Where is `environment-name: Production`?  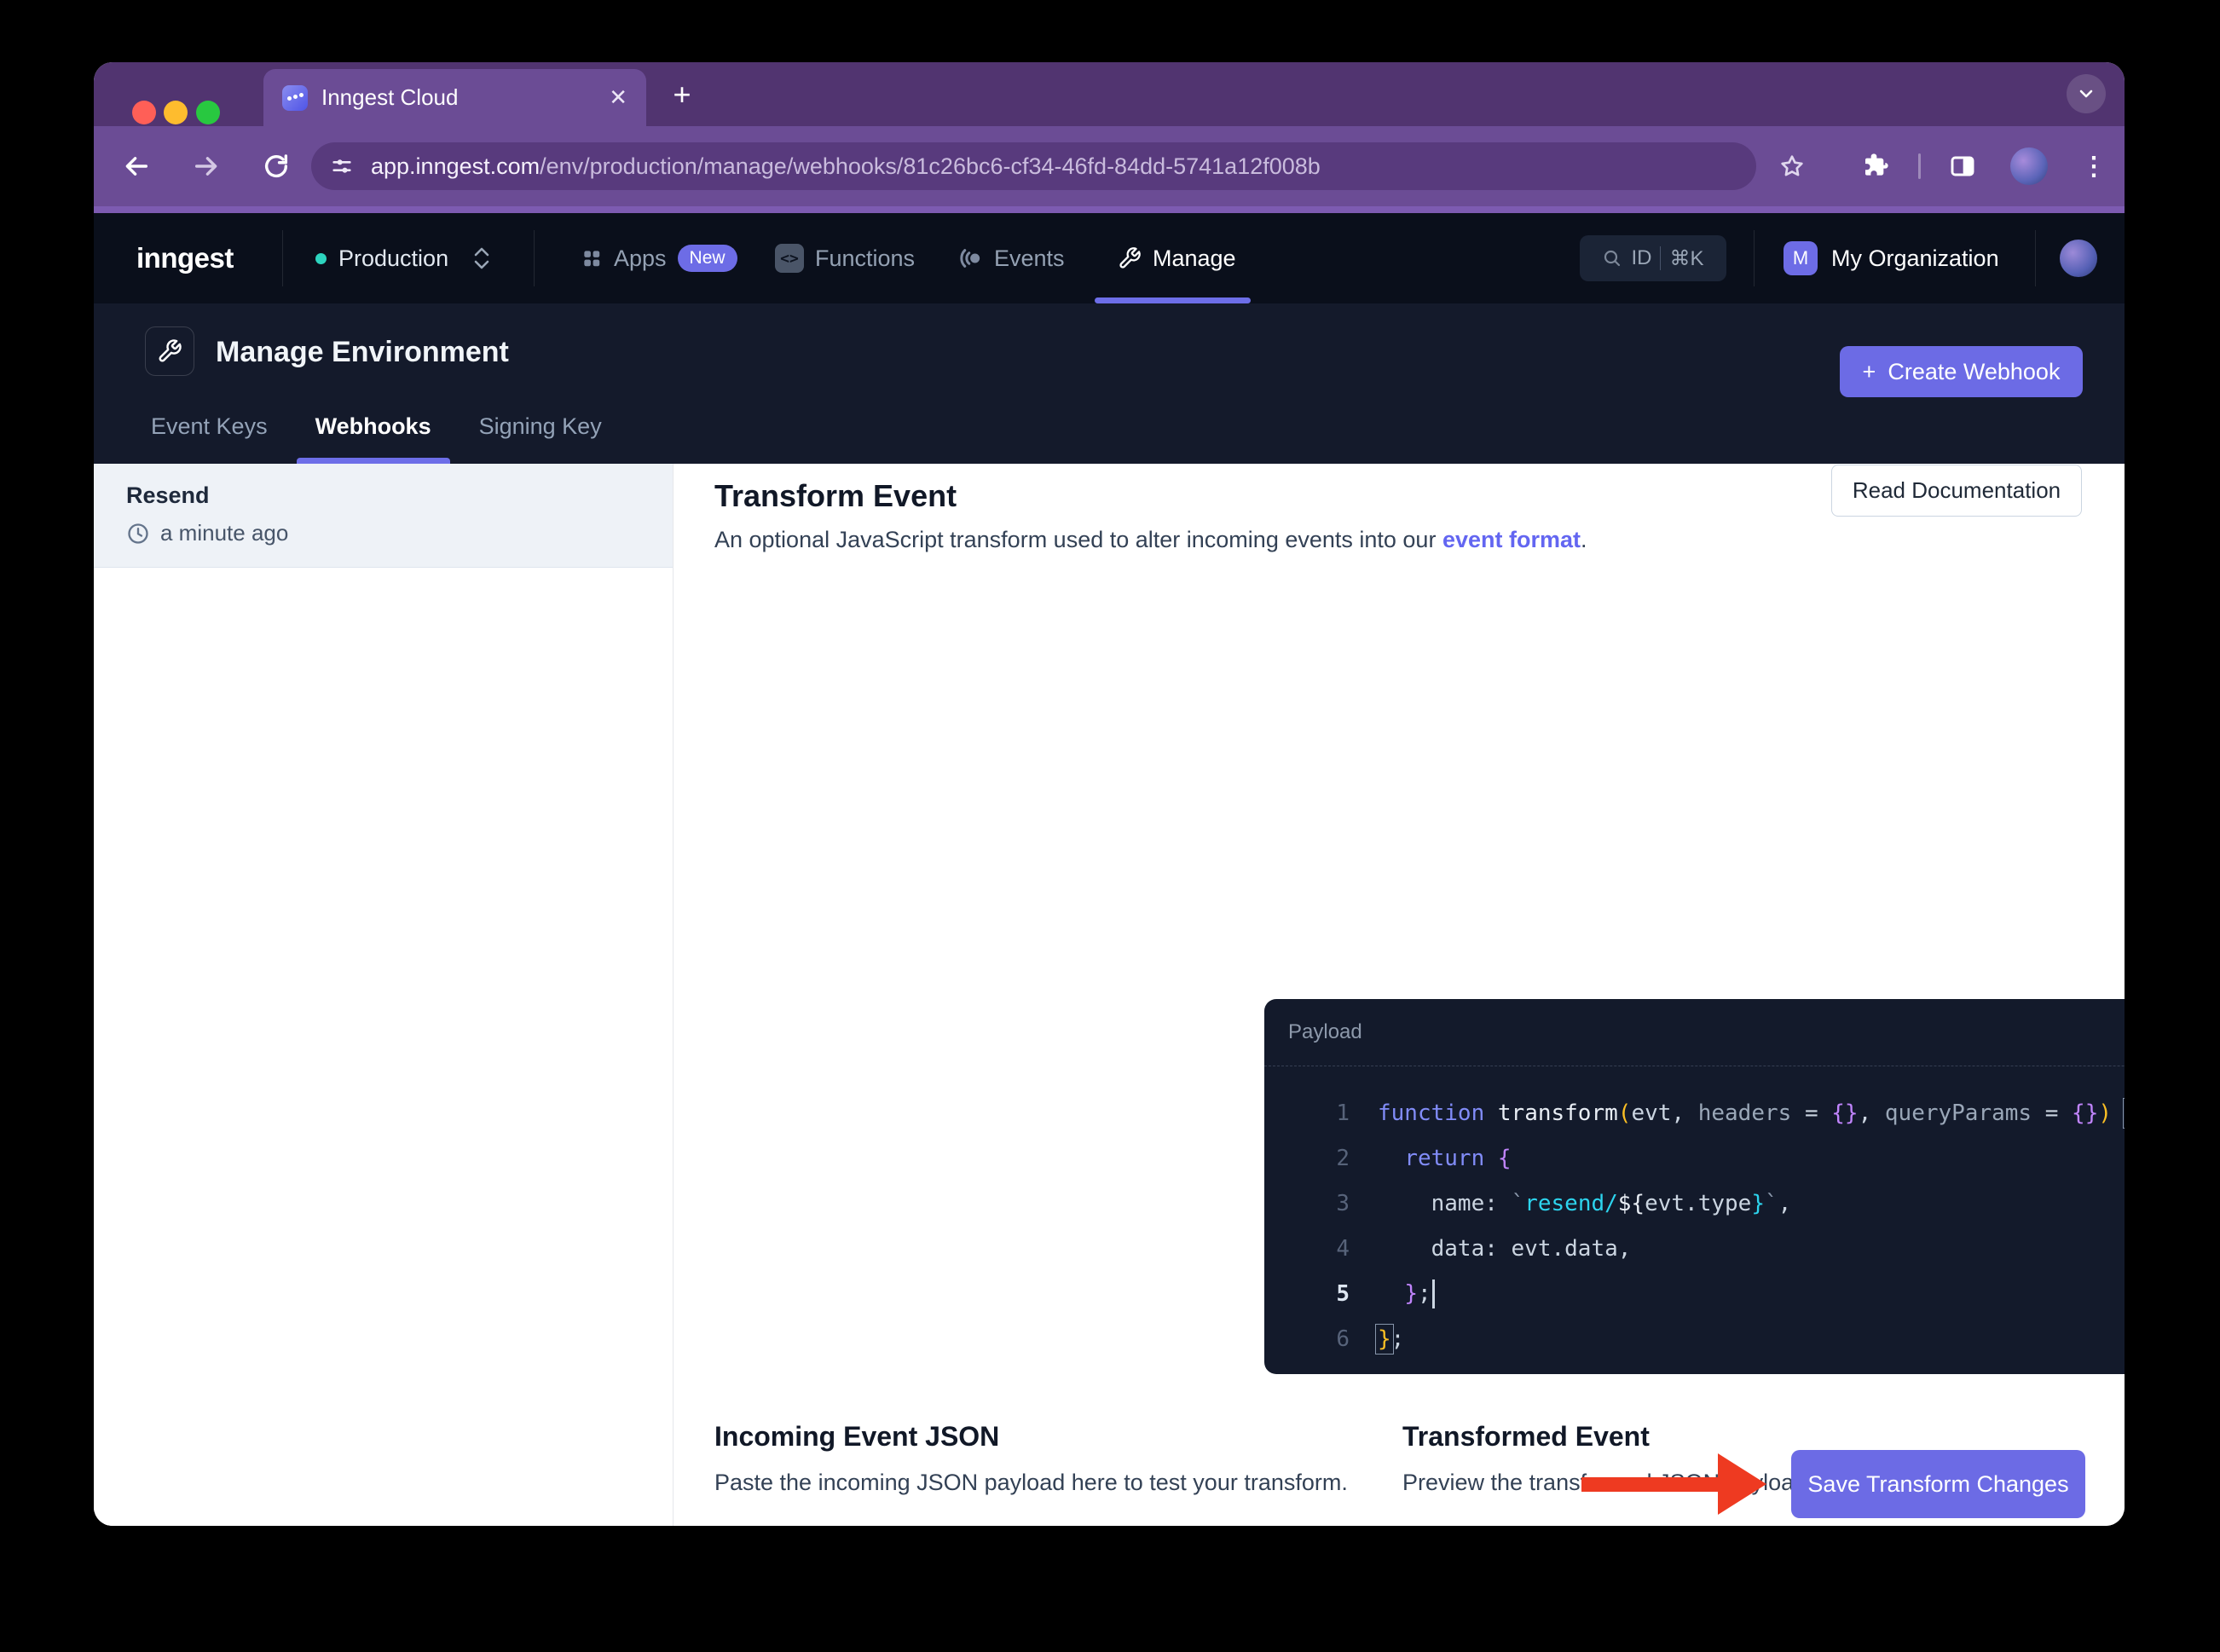 environment-name: Production is located at coordinates (393, 258).